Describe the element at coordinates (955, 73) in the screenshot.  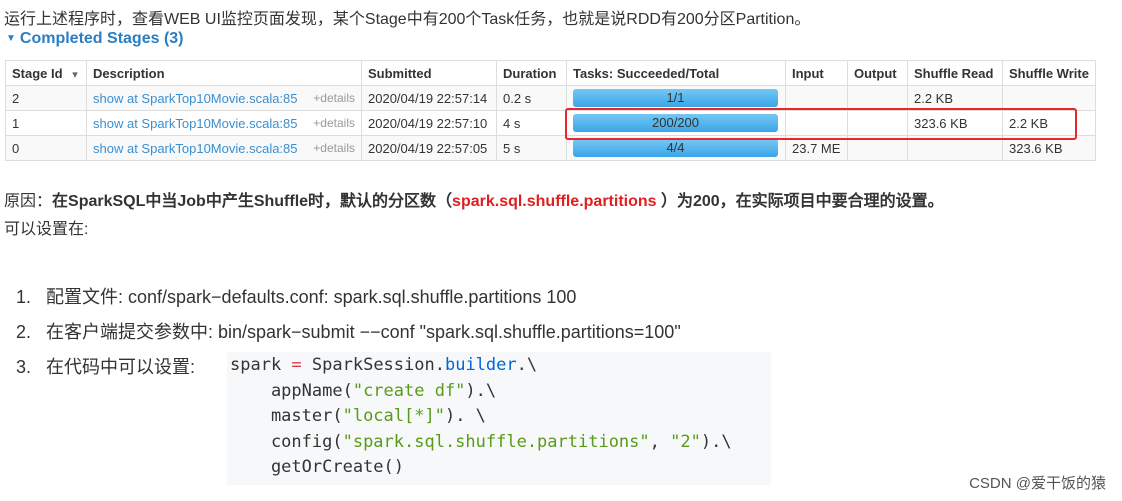
I see `col-shuffle-read: Shuffle Read` at that location.